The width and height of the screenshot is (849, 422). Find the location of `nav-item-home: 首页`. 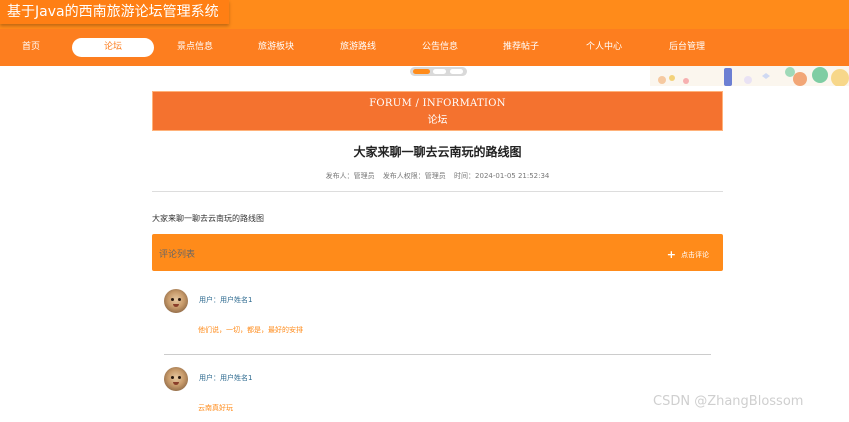

nav-item-home: 首页 is located at coordinates (36, 47).